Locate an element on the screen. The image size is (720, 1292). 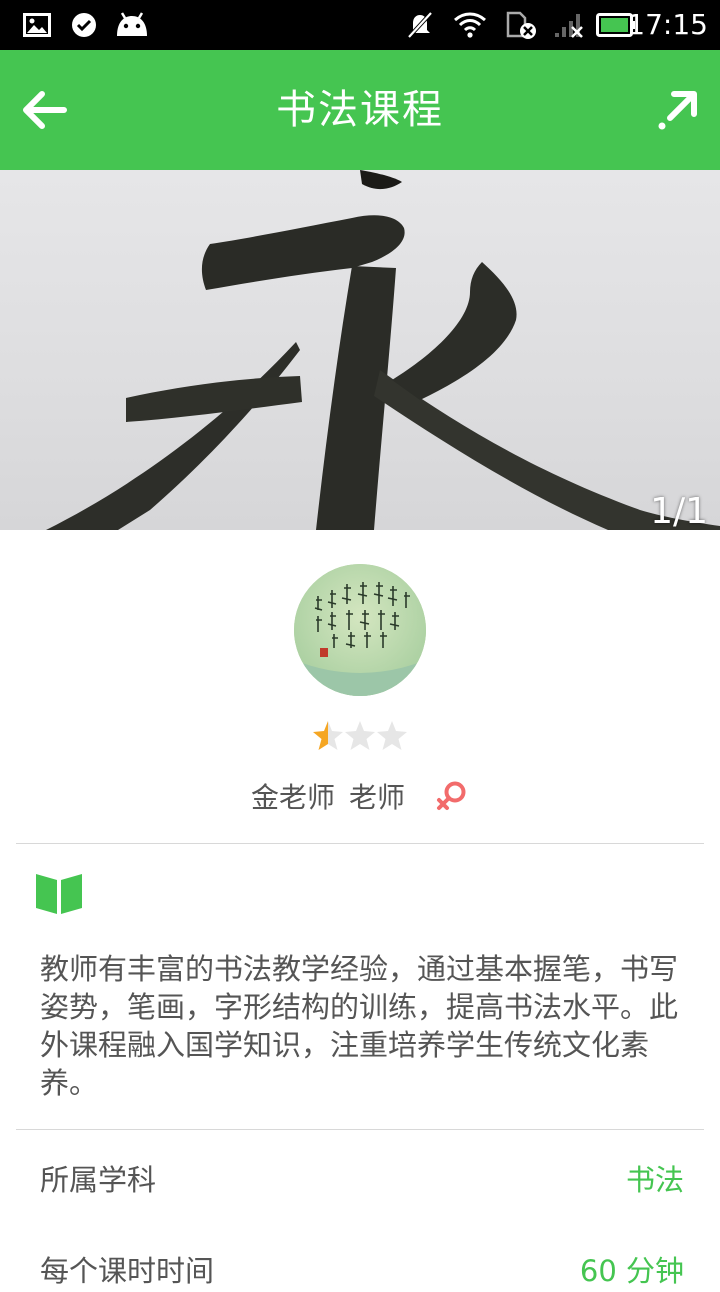
detail-row-subject: 所属学科 书法 is located at coordinates (362, 1179).